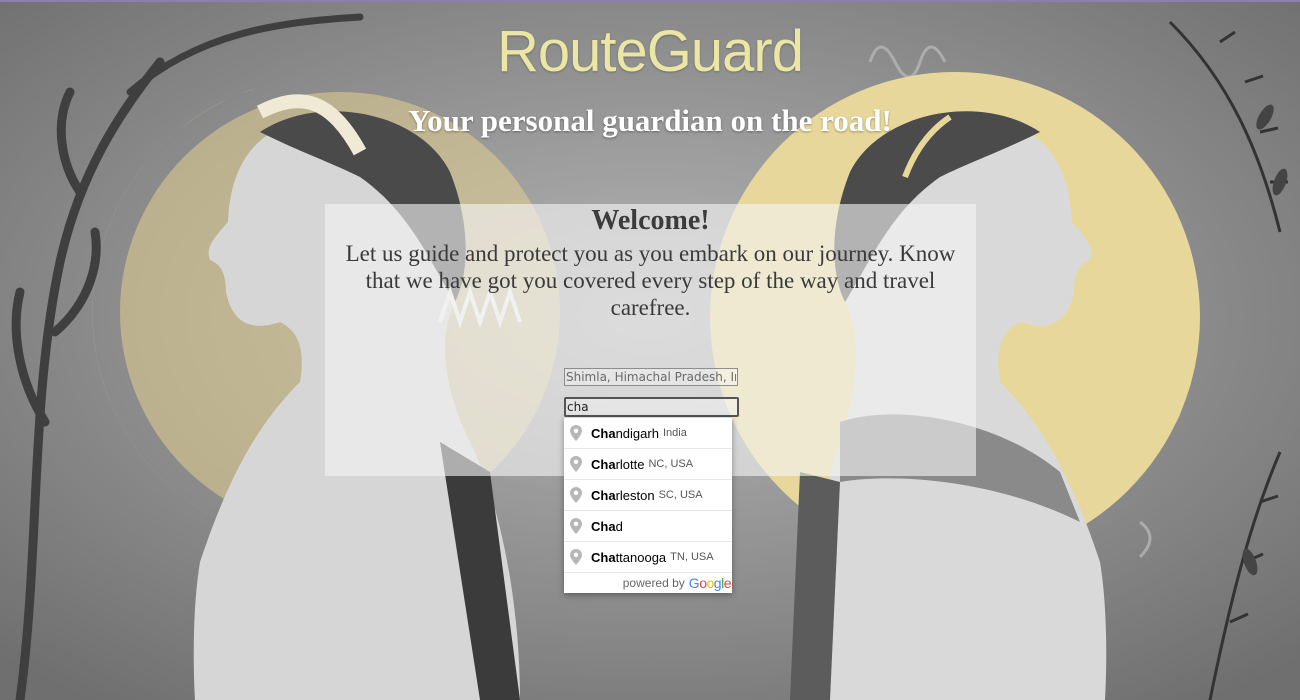 This screenshot has width=1300, height=700. What do you see at coordinates (635, 495) in the screenshot?
I see `autocomplete-rest: rleston` at bounding box center [635, 495].